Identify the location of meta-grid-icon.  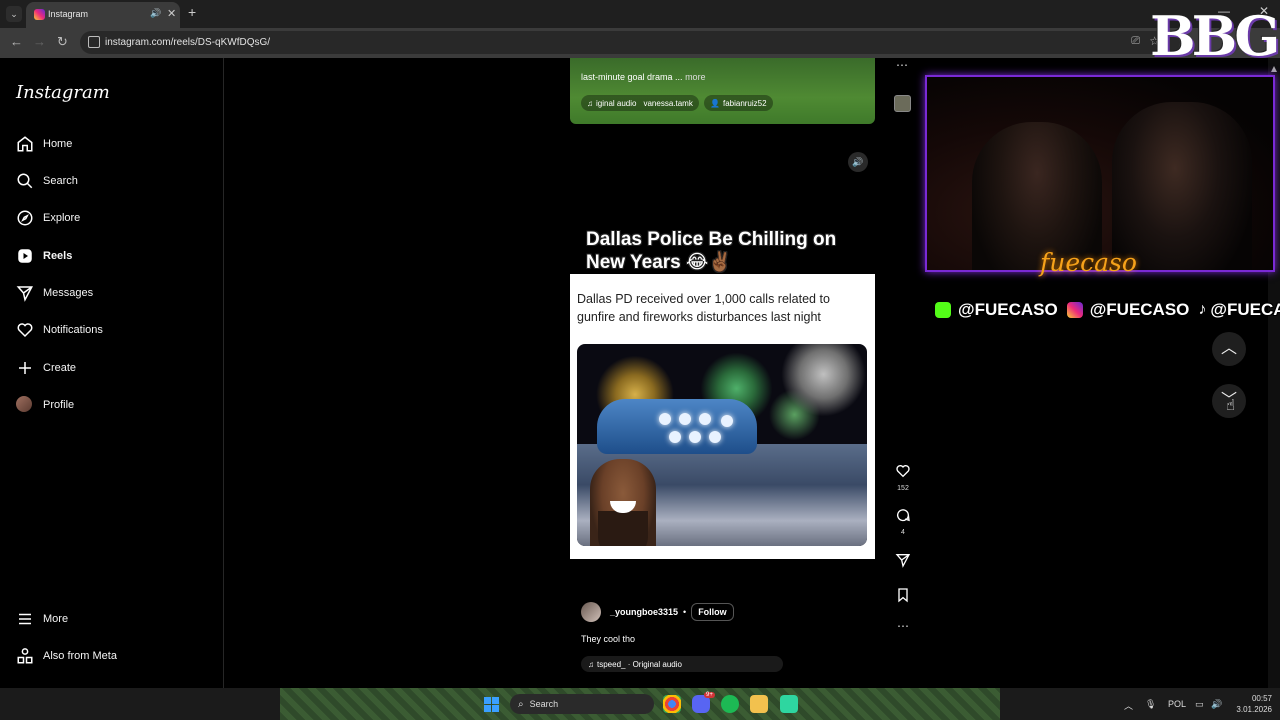
(25, 656).